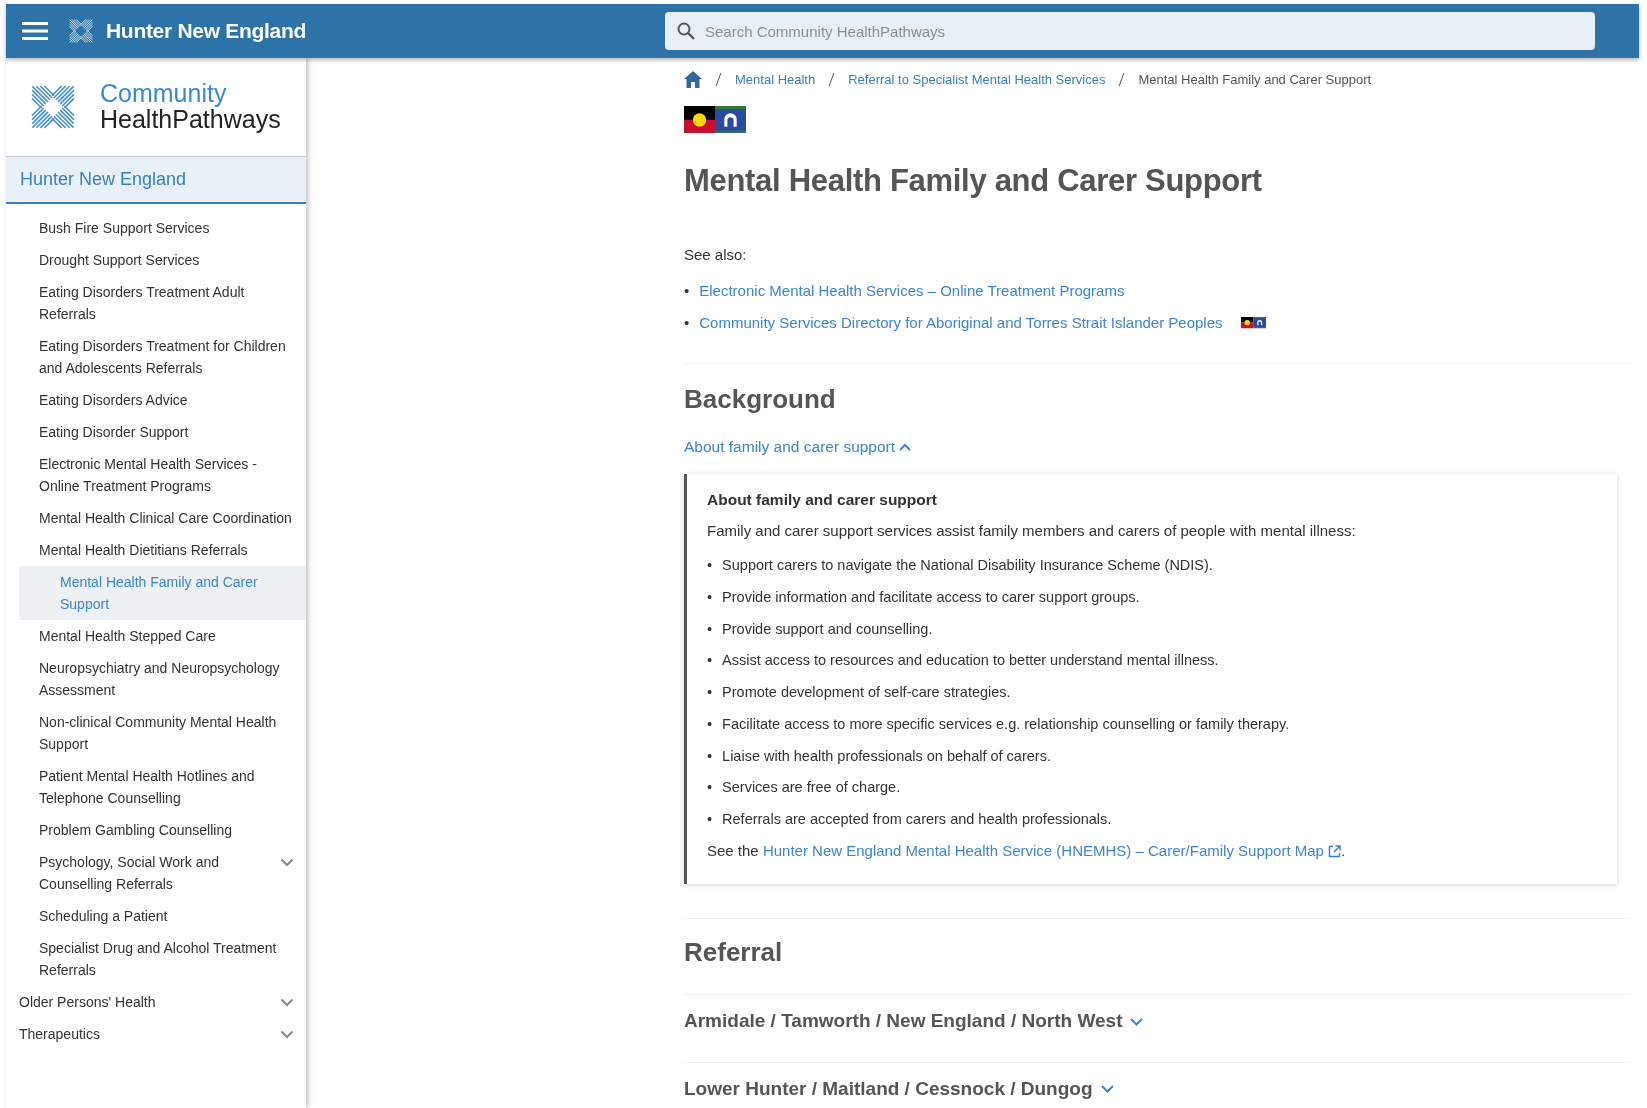 The image size is (1647, 1108). What do you see at coordinates (156, 400) in the screenshot?
I see `sidebar-item: Eating Disorders Advice` at bounding box center [156, 400].